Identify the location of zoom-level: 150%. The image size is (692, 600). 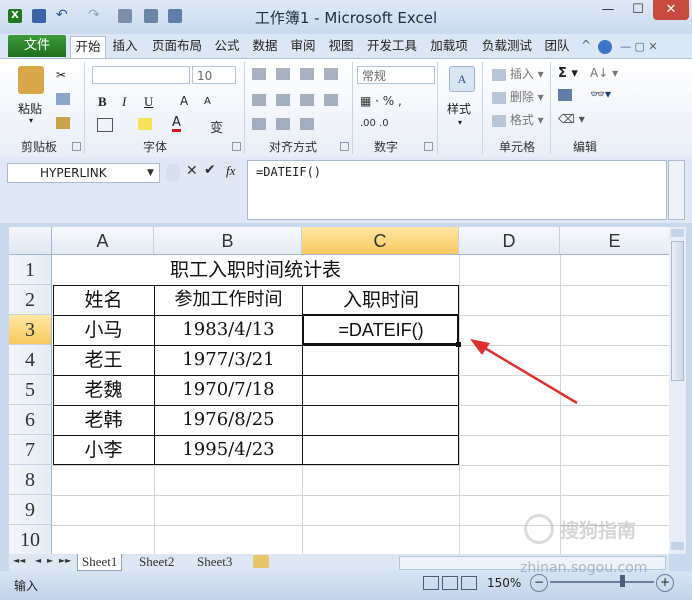
(504, 583).